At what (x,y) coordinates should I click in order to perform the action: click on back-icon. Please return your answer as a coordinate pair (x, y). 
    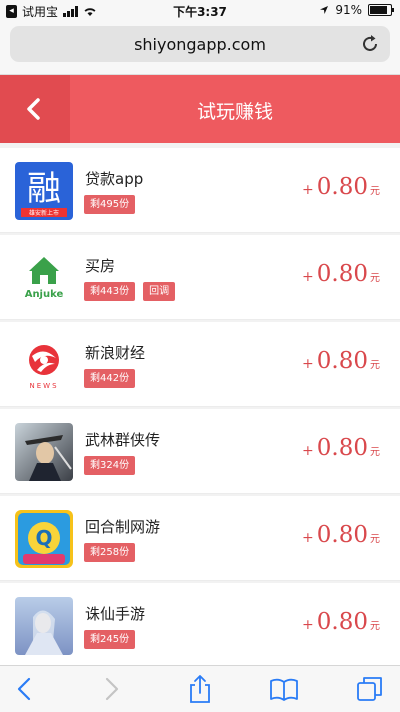
    Looking at the image, I should click on (25, 689).